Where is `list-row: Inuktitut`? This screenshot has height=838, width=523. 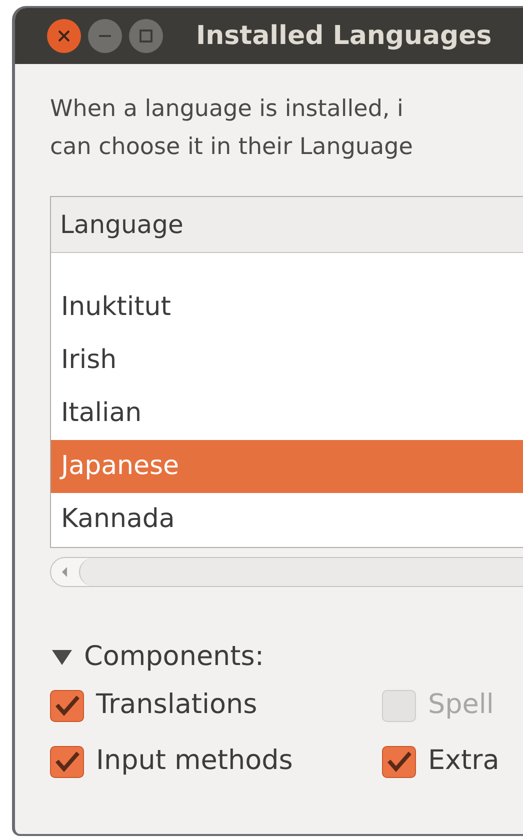
list-row: Inuktitut is located at coordinates (287, 307).